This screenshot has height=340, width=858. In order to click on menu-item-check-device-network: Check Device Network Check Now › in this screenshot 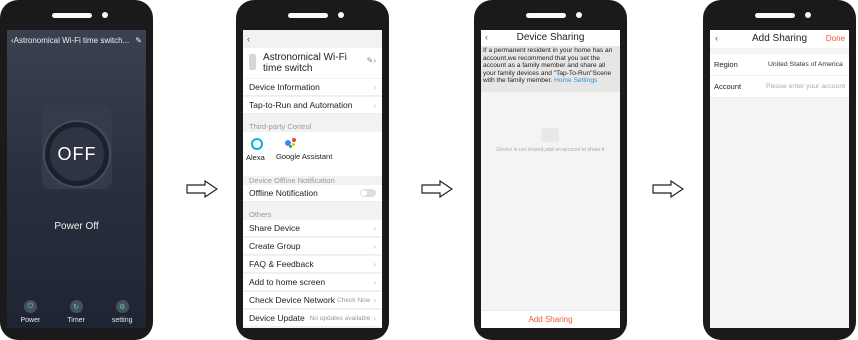, I will do `click(312, 300)`.